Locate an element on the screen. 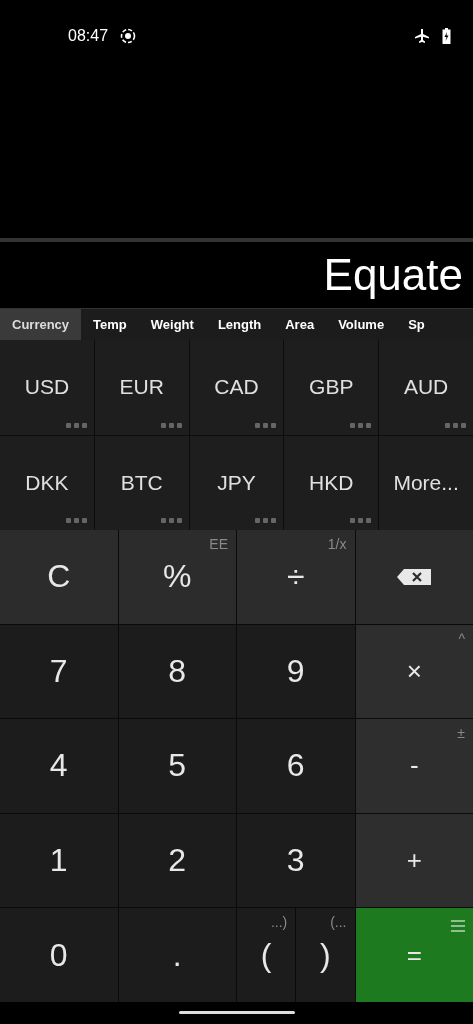  digit-key: 2 is located at coordinates (177, 860).